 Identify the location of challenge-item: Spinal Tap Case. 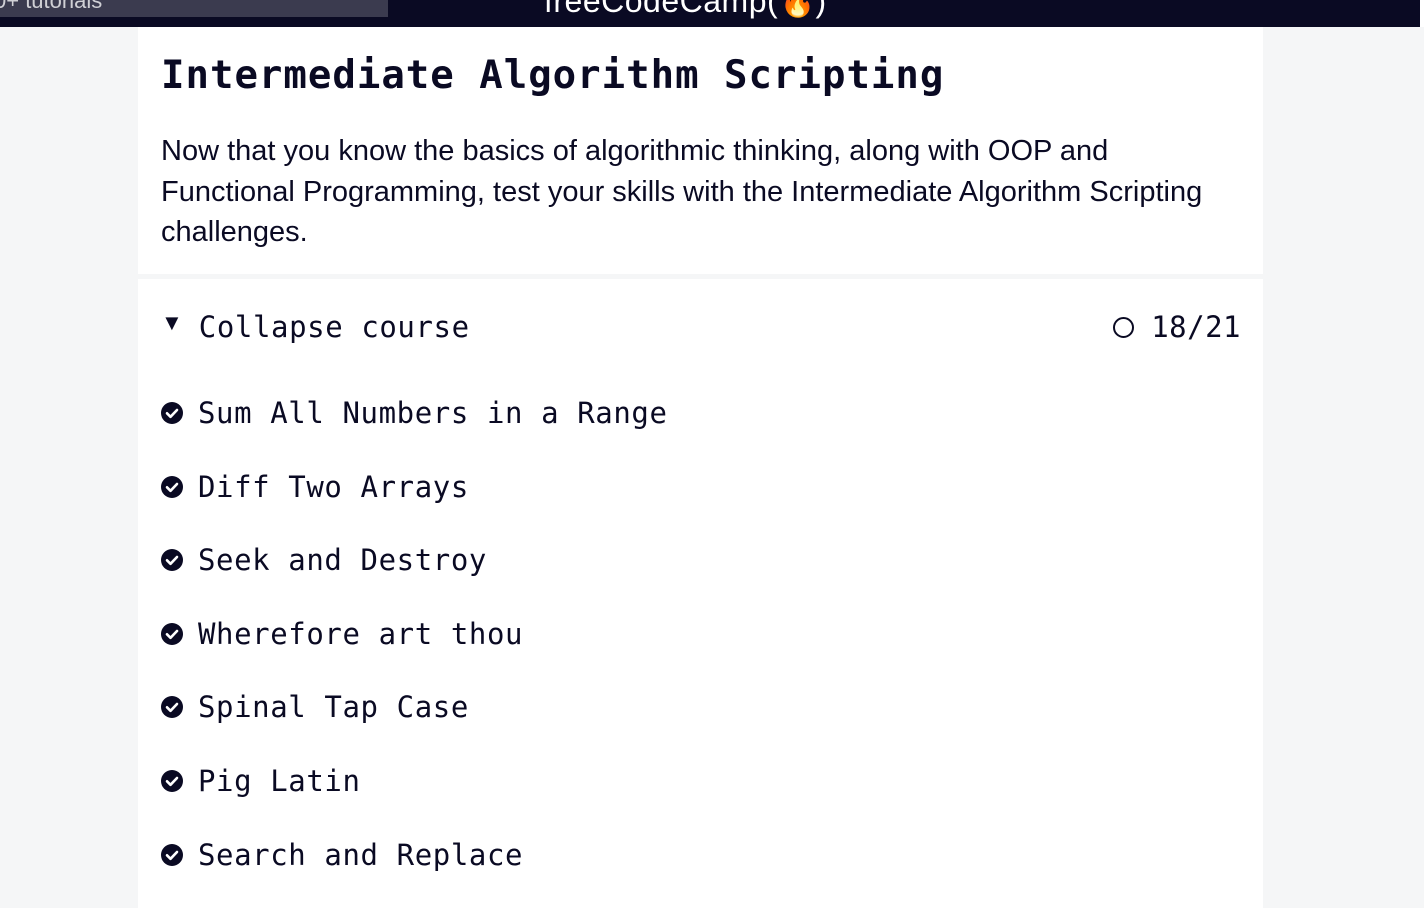
(414, 724).